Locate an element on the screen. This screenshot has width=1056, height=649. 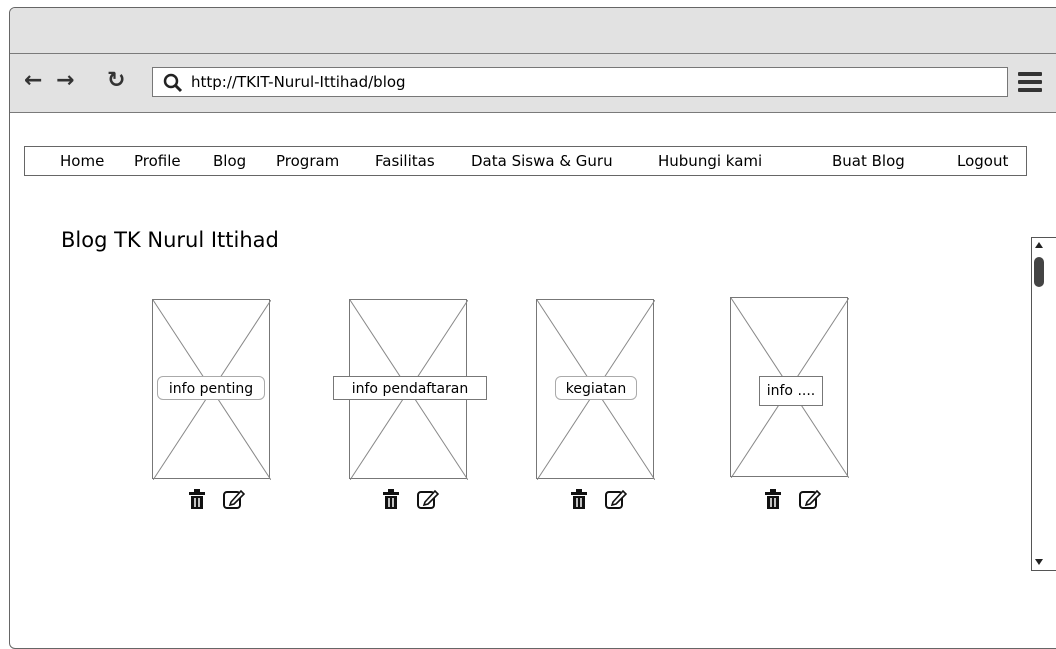
blog-card: info pendaftaran is located at coordinates (410, 389).